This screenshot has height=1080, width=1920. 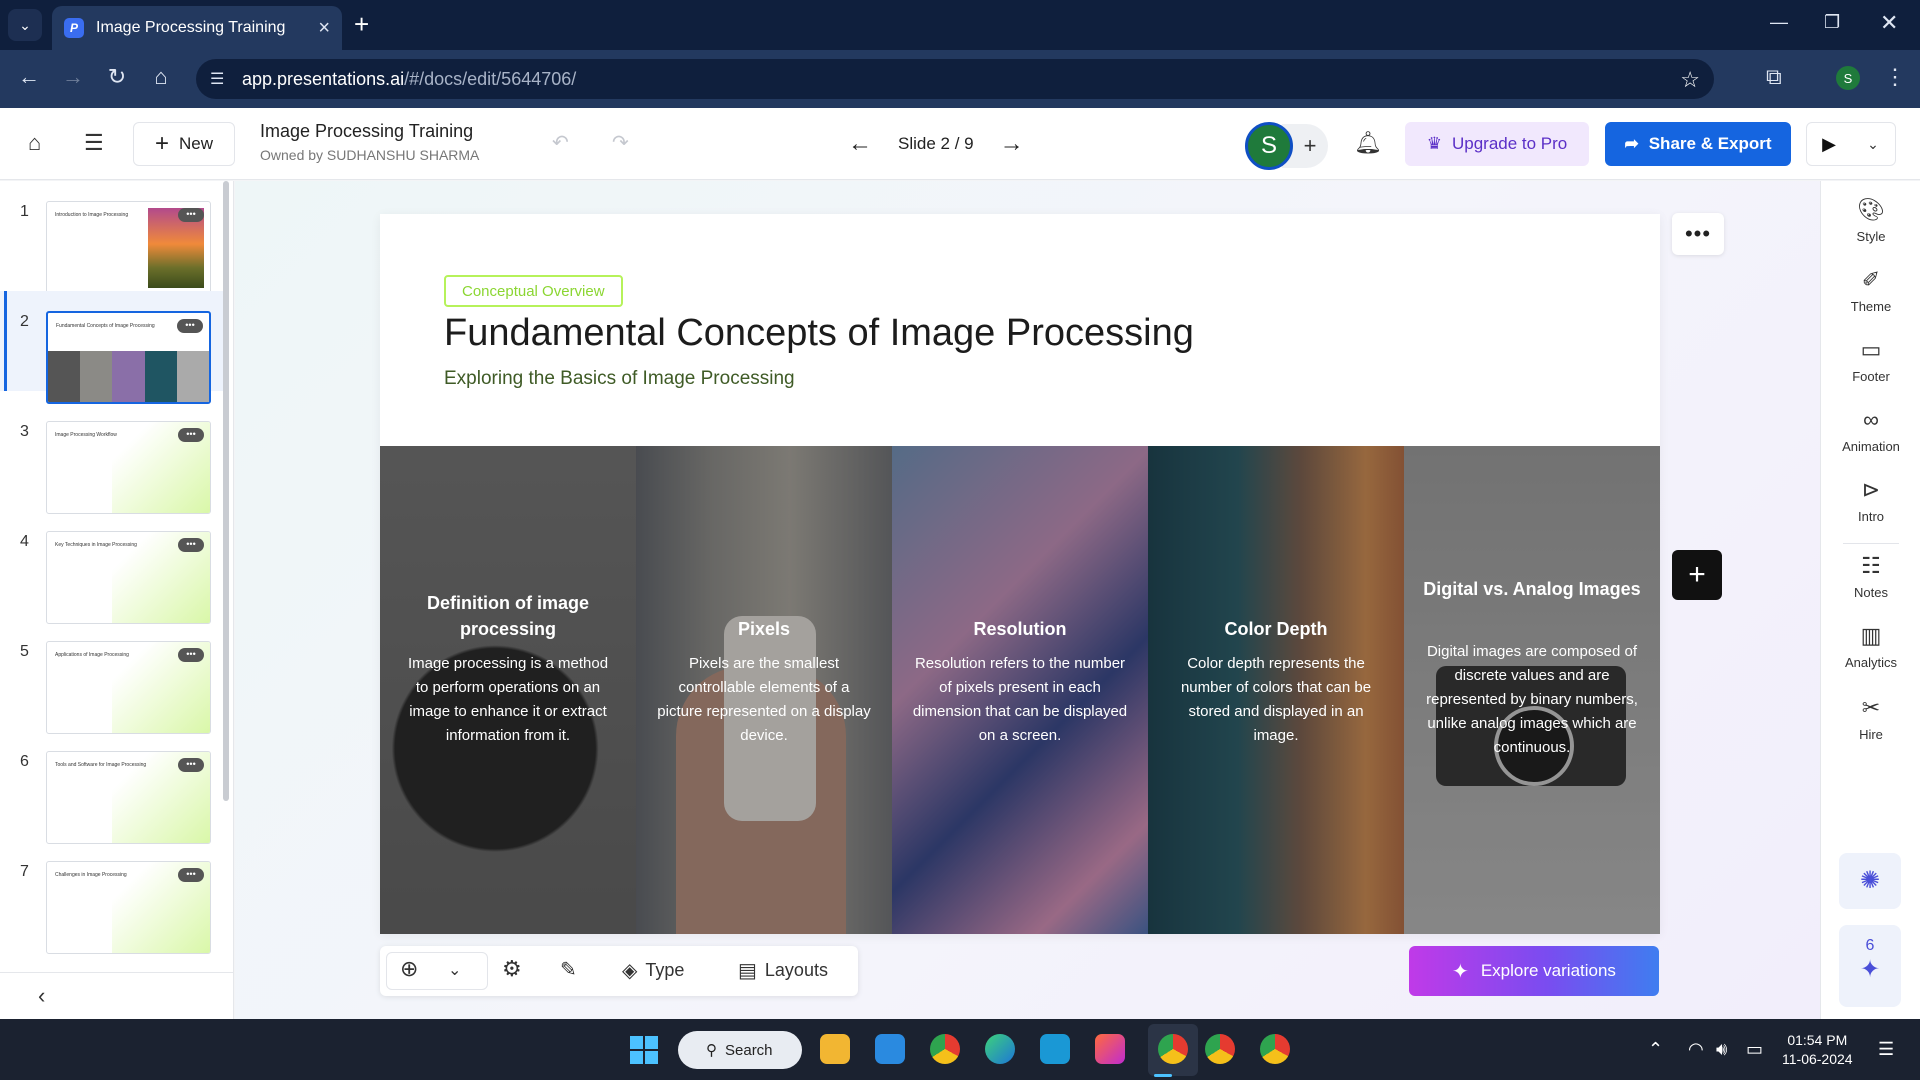 I want to click on layouts-button: ▤ Layouts, so click(x=783, y=970).